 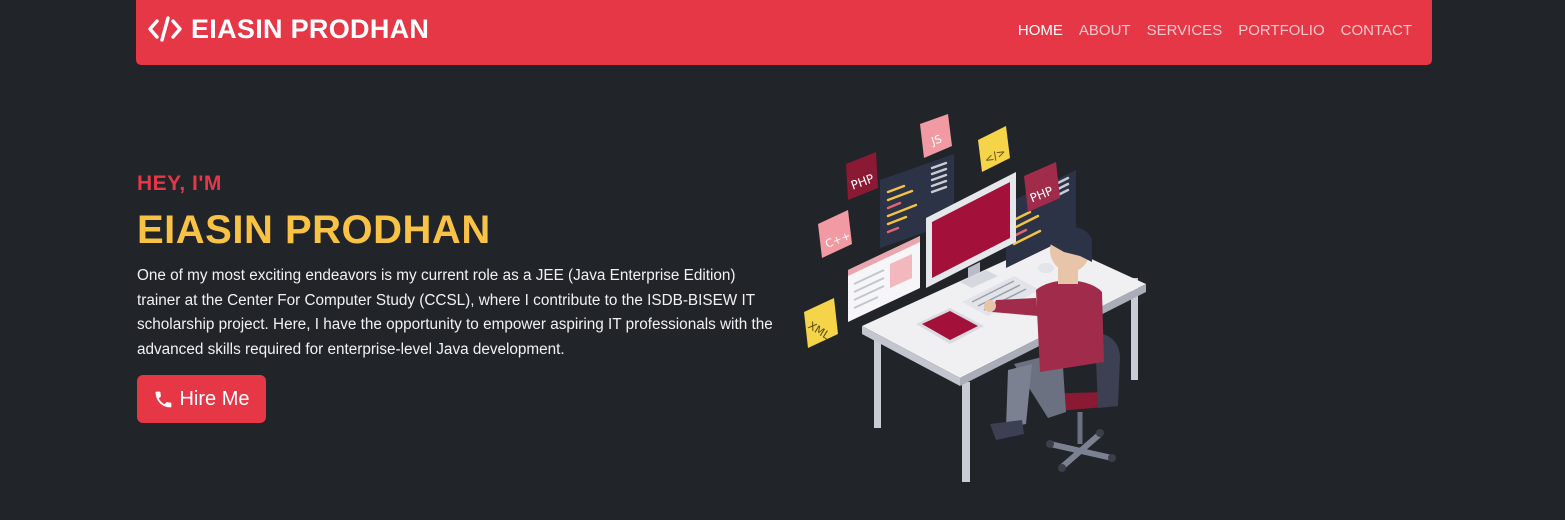 I want to click on hire-me-button: Hire Me, so click(x=201, y=399).